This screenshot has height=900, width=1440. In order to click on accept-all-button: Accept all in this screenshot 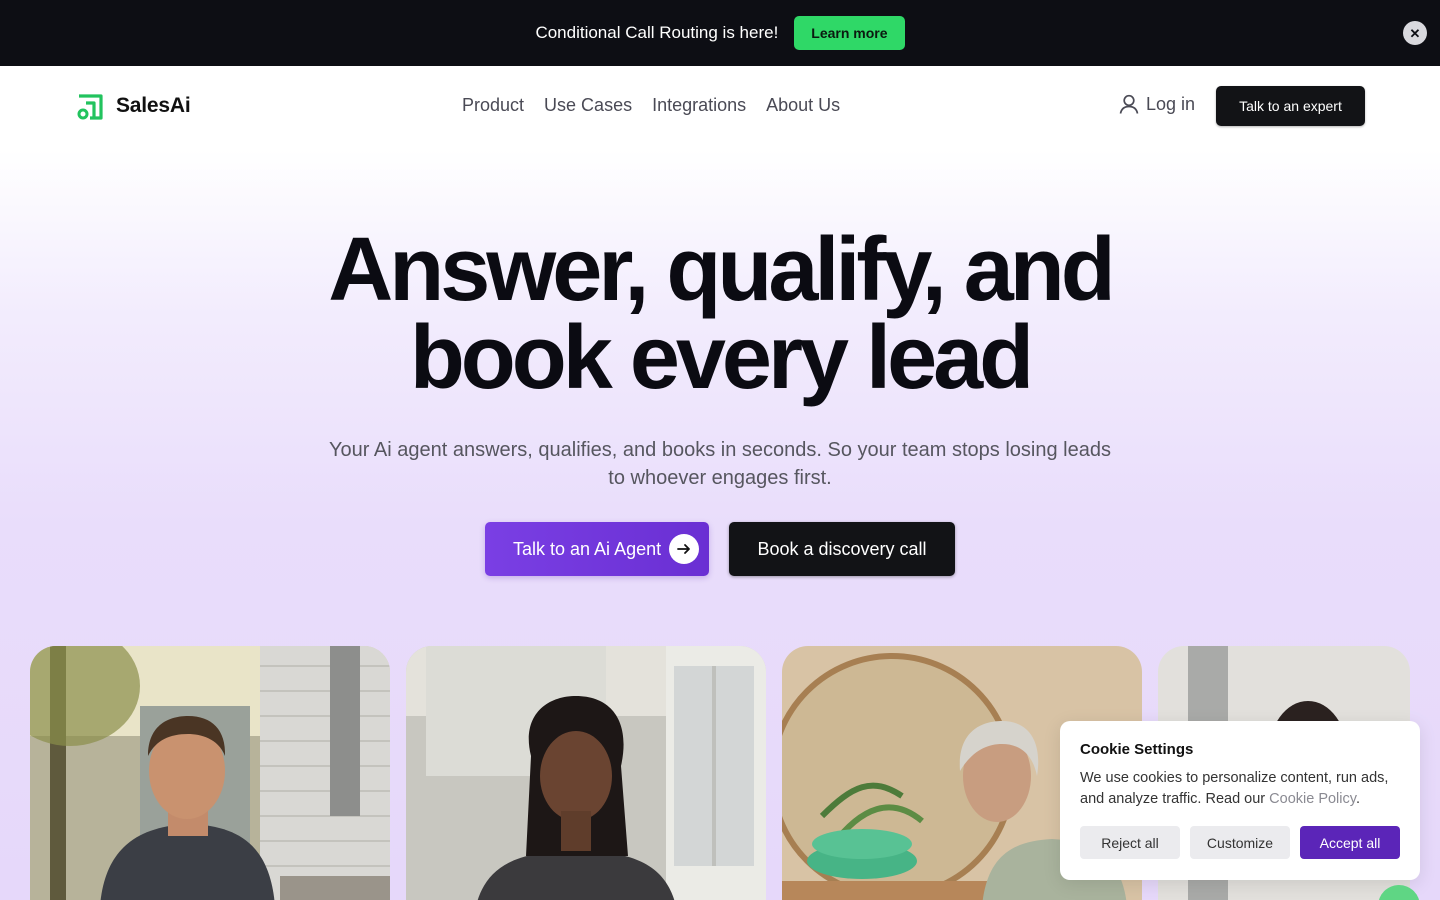, I will do `click(1350, 842)`.